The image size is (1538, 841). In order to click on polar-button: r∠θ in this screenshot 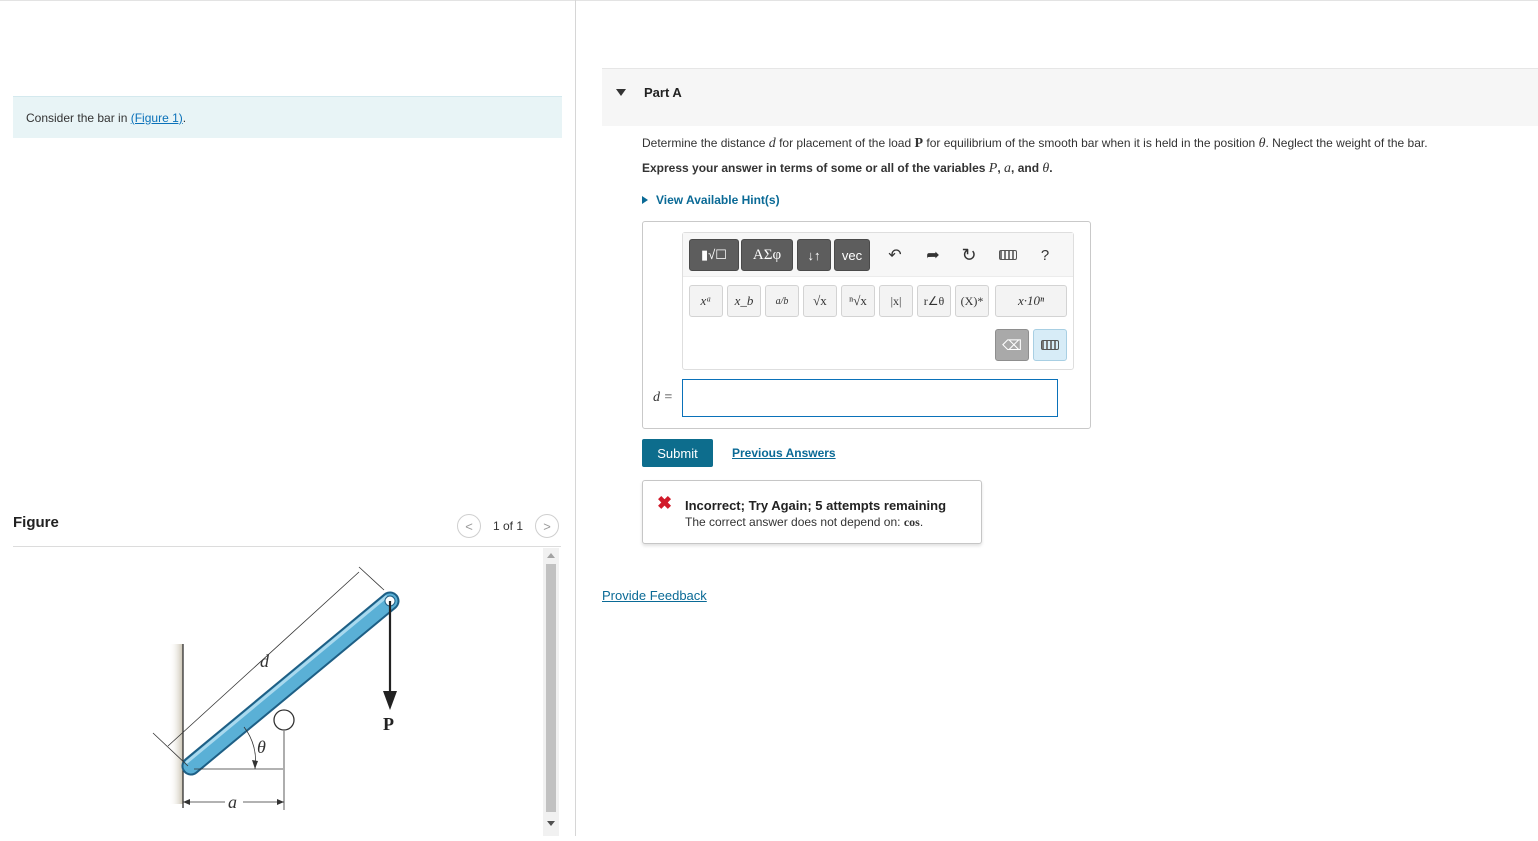, I will do `click(934, 301)`.